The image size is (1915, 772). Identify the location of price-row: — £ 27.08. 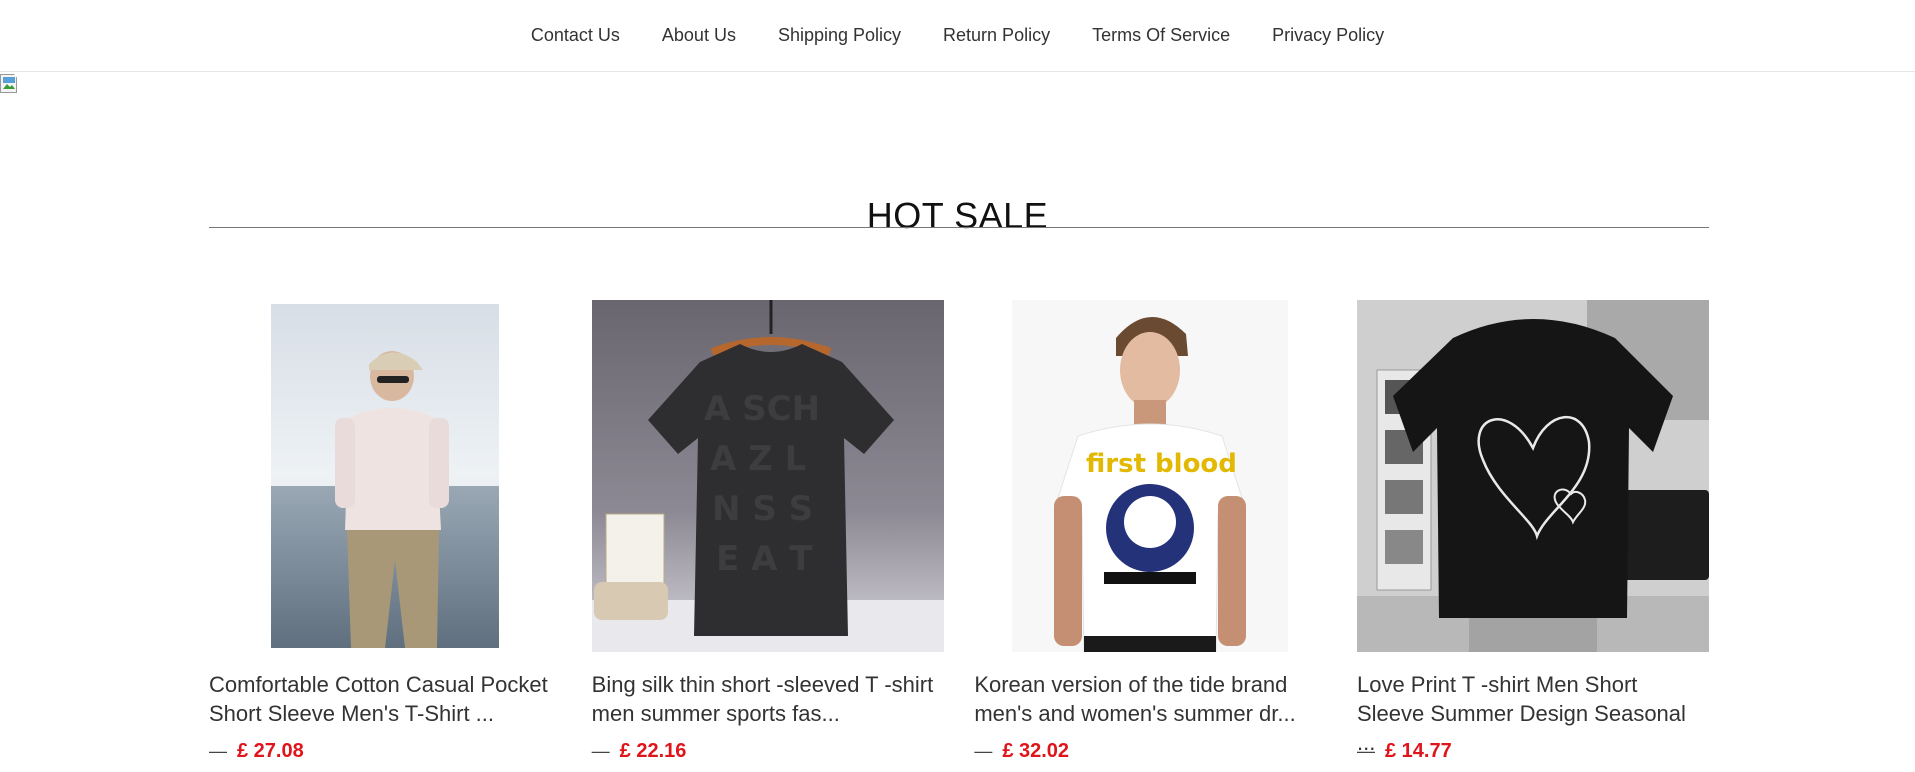
(385, 751).